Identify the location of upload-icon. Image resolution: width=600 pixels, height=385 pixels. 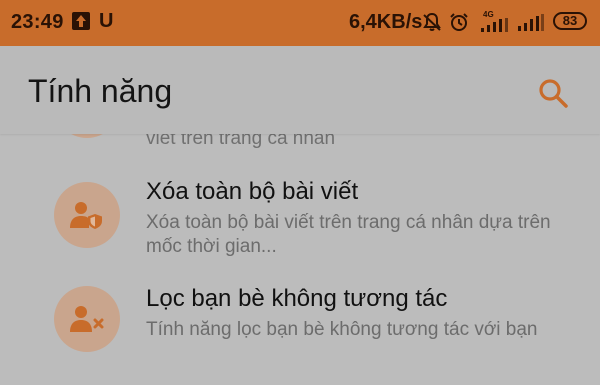
(81, 21).